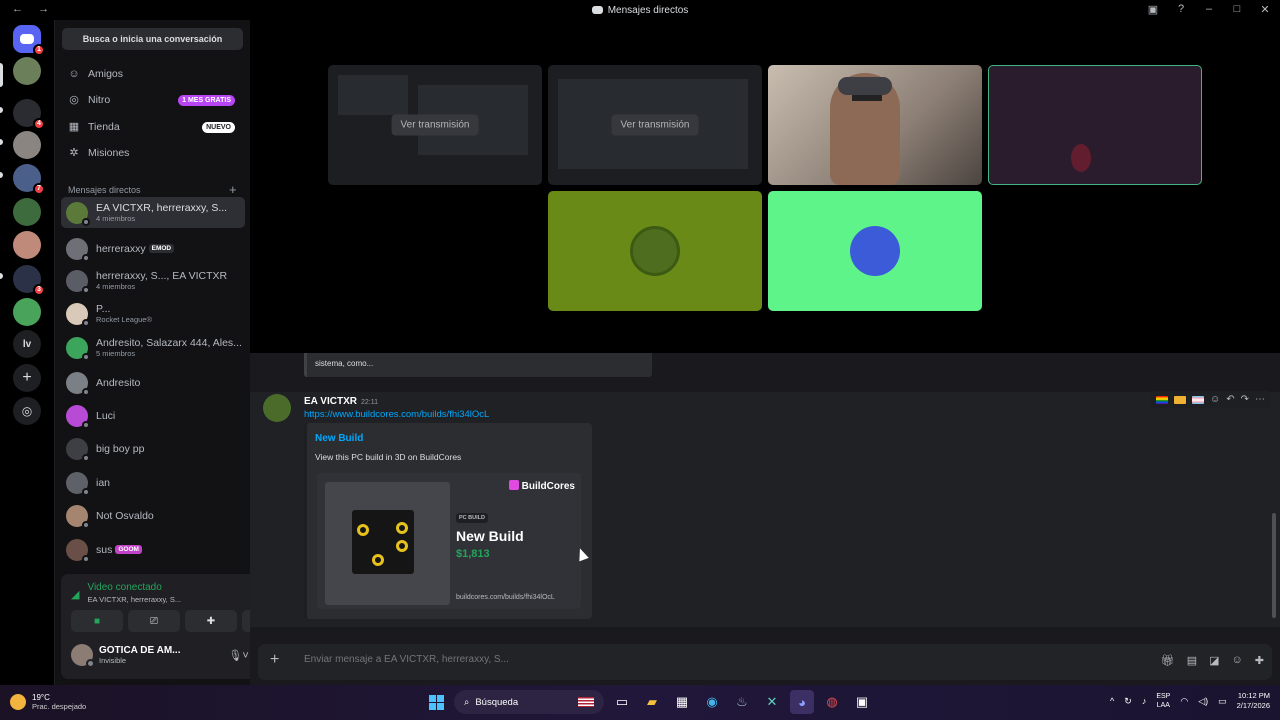  I want to click on gift-icon: 🎁︎, so click(1168, 660).